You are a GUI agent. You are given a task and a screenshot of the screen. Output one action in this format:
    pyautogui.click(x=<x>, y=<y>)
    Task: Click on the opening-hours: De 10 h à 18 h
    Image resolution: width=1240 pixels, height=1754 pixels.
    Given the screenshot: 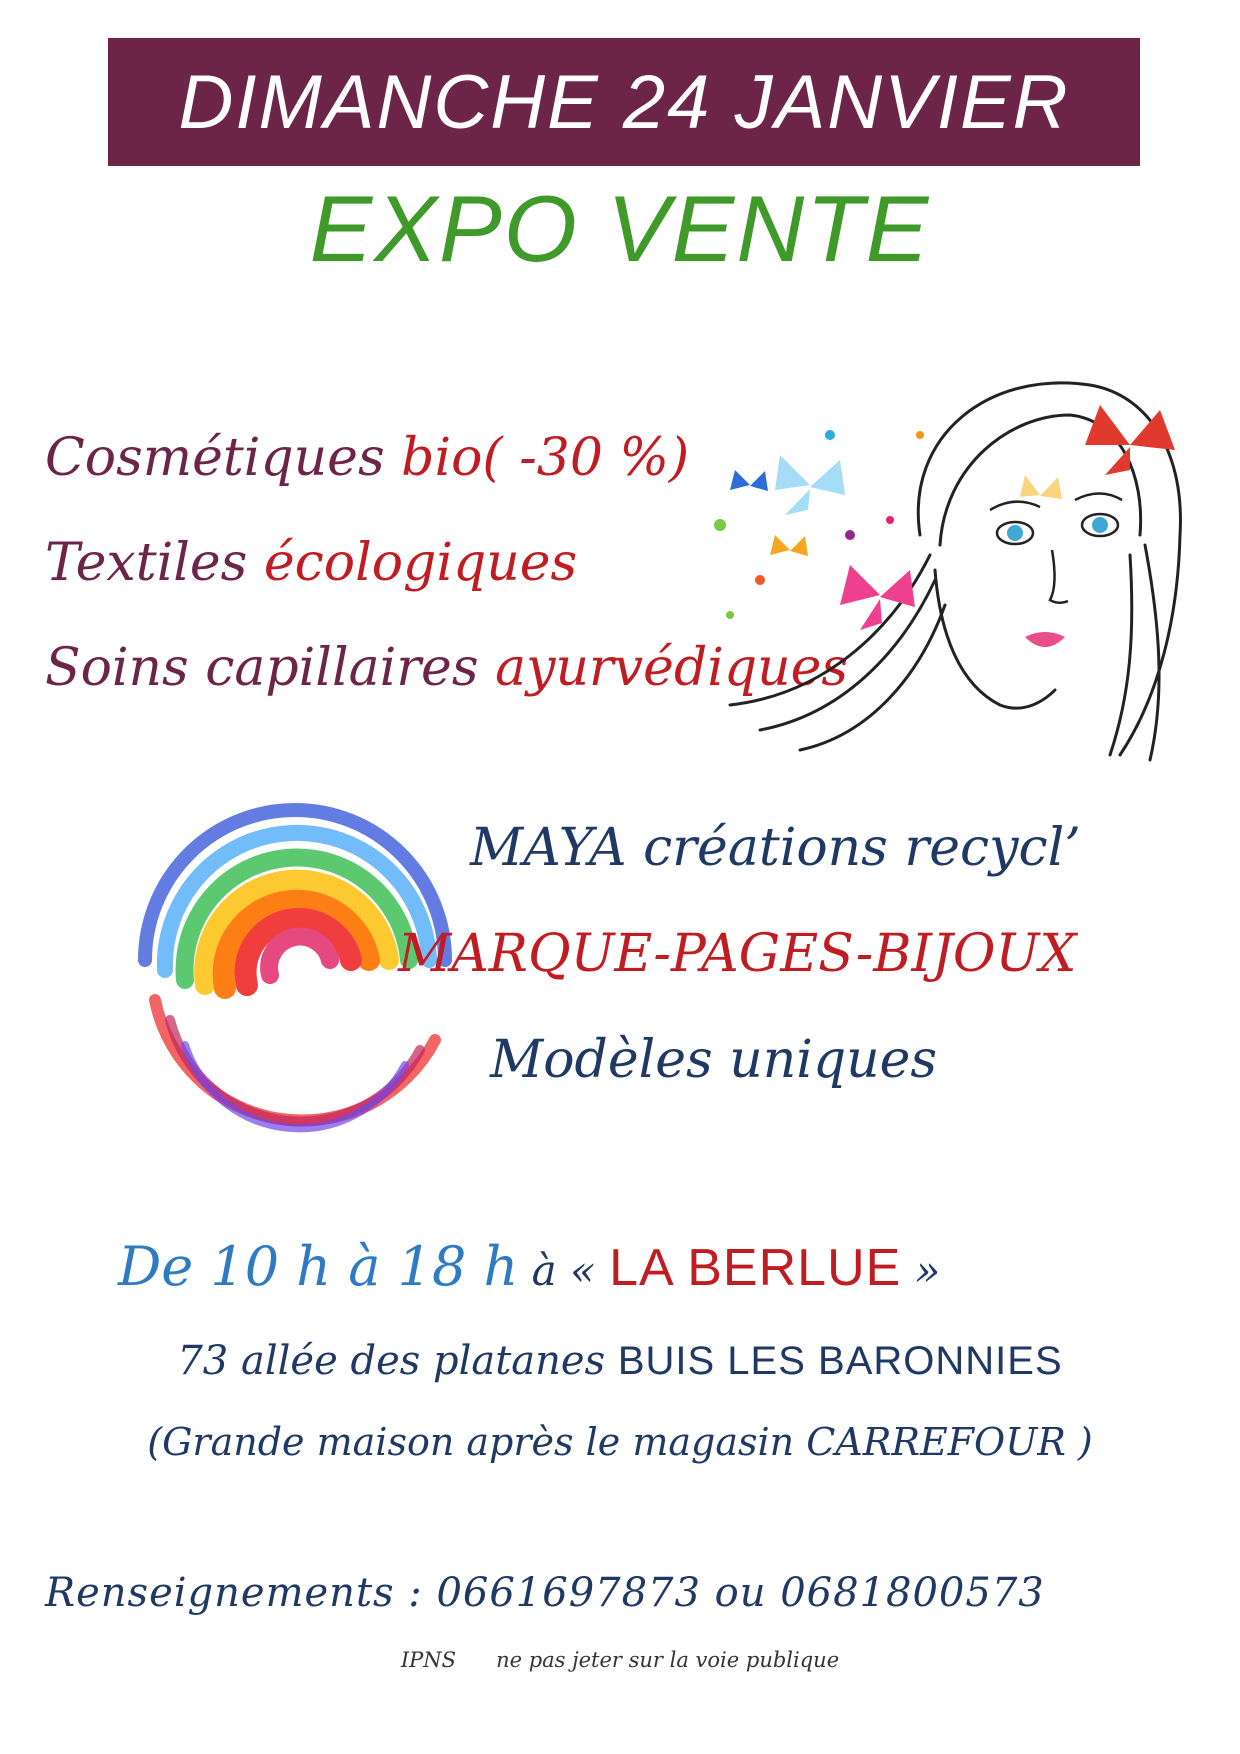 What is the action you would take?
    pyautogui.click(x=318, y=1266)
    